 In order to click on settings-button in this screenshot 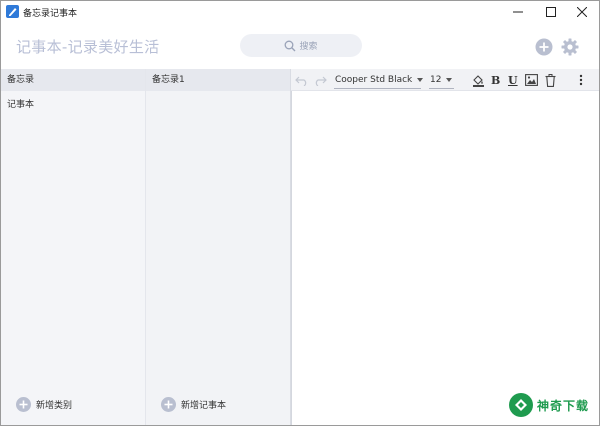, I will do `click(570, 47)`.